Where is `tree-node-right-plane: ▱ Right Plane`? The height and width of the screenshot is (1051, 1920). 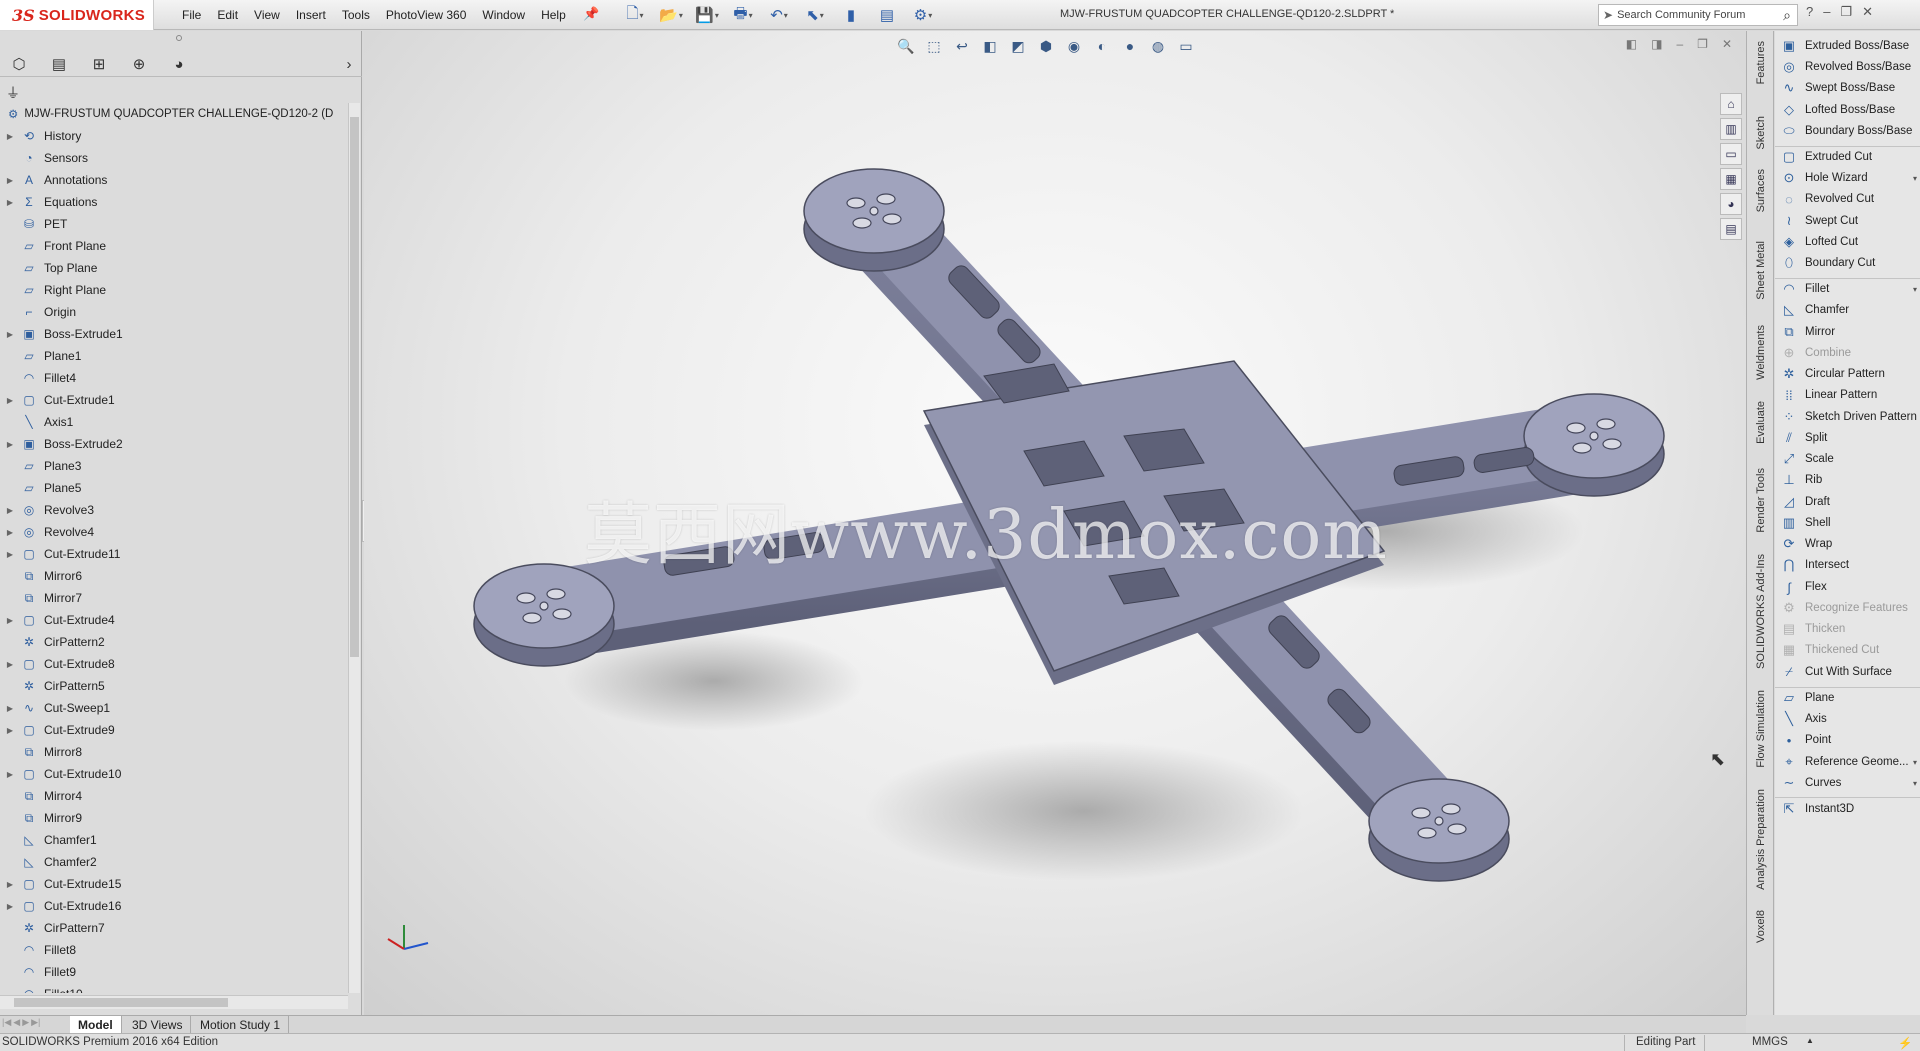 tree-node-right-plane: ▱ Right Plane is located at coordinates (53, 290).